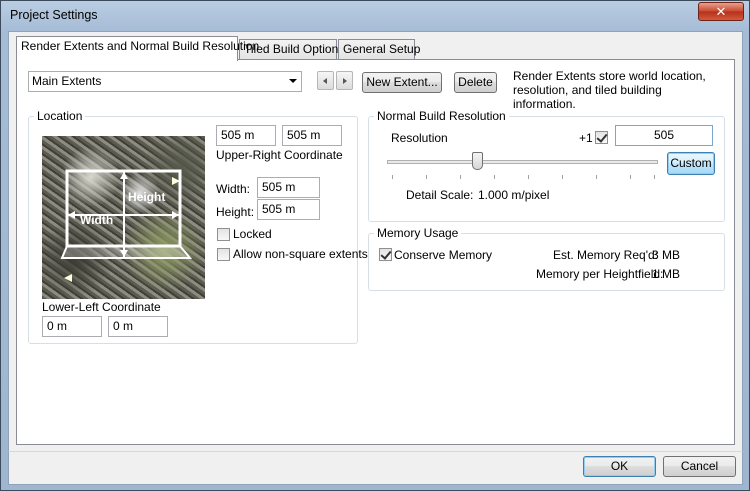  Describe the element at coordinates (233, 189) in the screenshot. I see `width-label: Width:` at that location.